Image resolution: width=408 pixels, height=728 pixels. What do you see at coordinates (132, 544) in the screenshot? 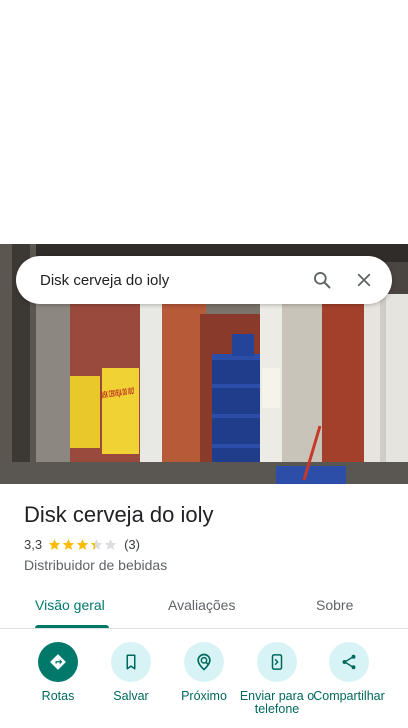
I see `review-count: (3)` at bounding box center [132, 544].